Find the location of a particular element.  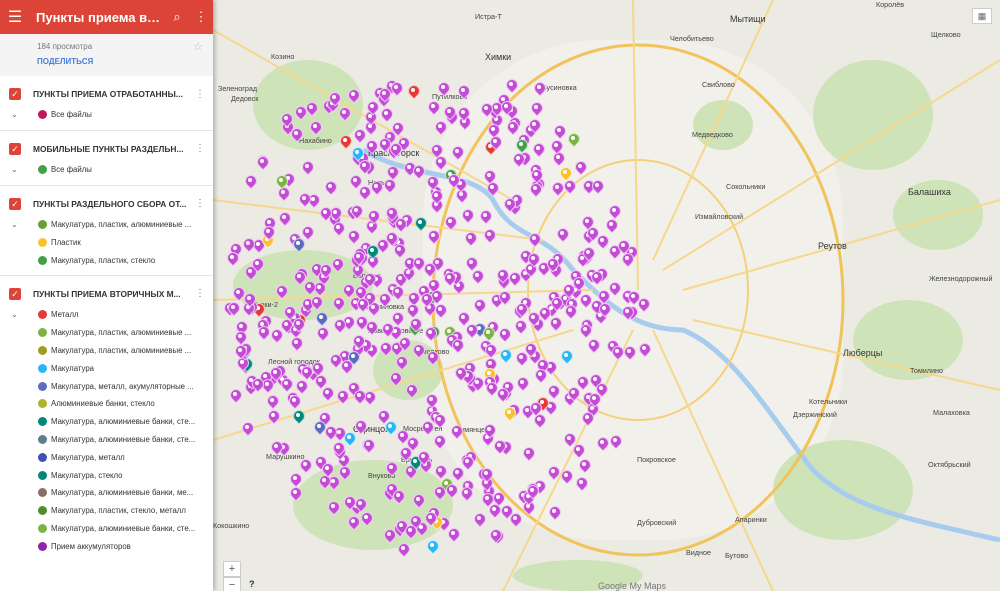

star-icon: ☆ is located at coordinates (198, 46).